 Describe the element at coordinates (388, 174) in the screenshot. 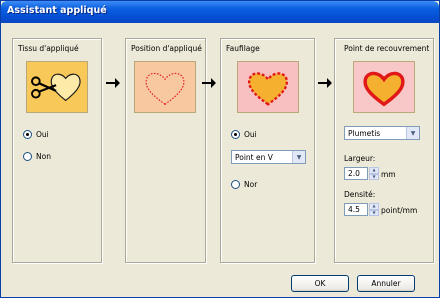

I see `width-unit: mm` at that location.